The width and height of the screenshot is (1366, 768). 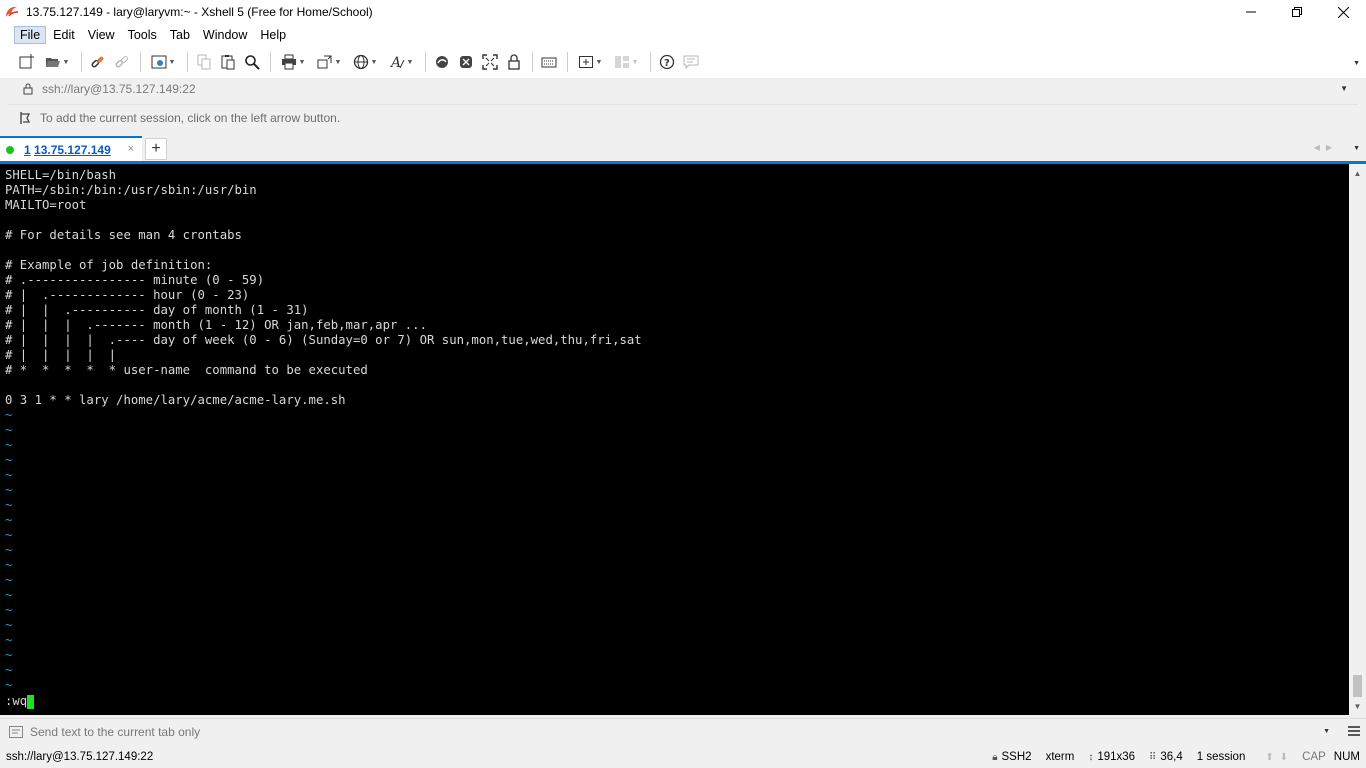 I want to click on link-icon, so click(x=97, y=62).